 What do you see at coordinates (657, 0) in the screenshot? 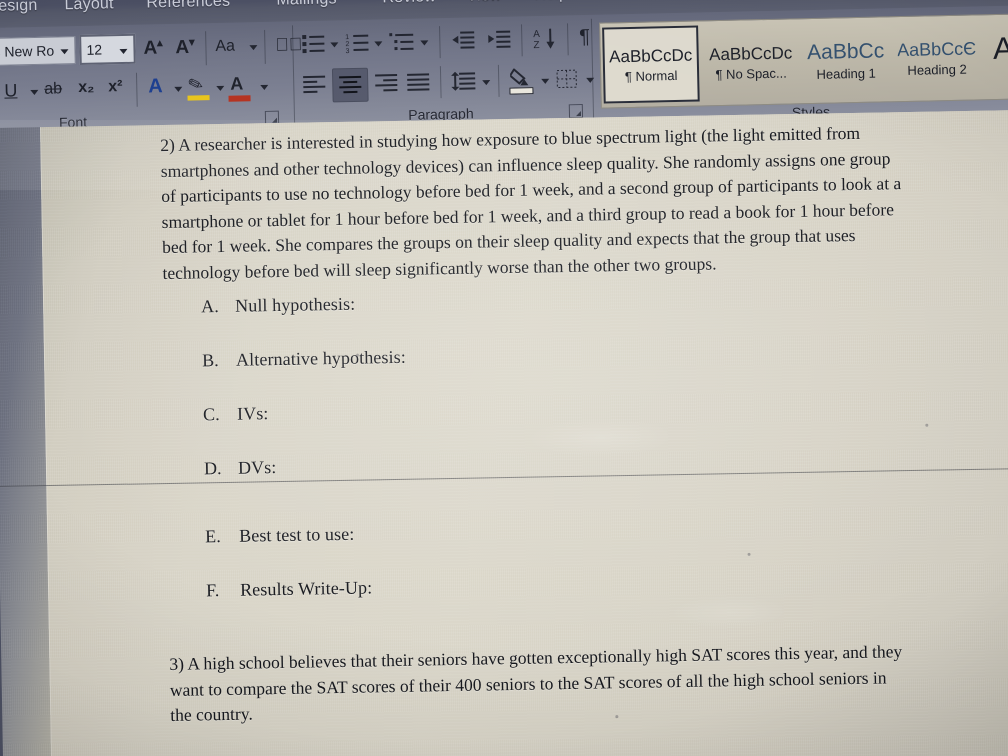
I see `search-label: Search` at bounding box center [657, 0].